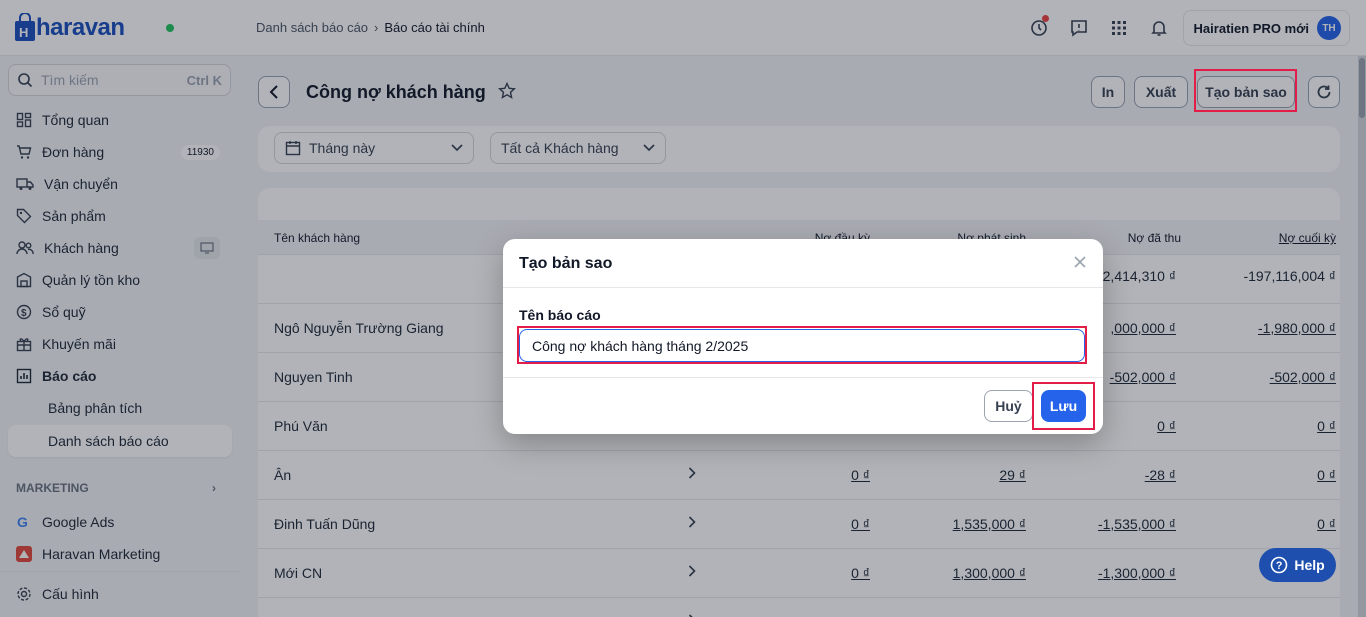  Describe the element at coordinates (396, 92) in the screenshot. I see `page-title: Công nợ khách hàng` at that location.